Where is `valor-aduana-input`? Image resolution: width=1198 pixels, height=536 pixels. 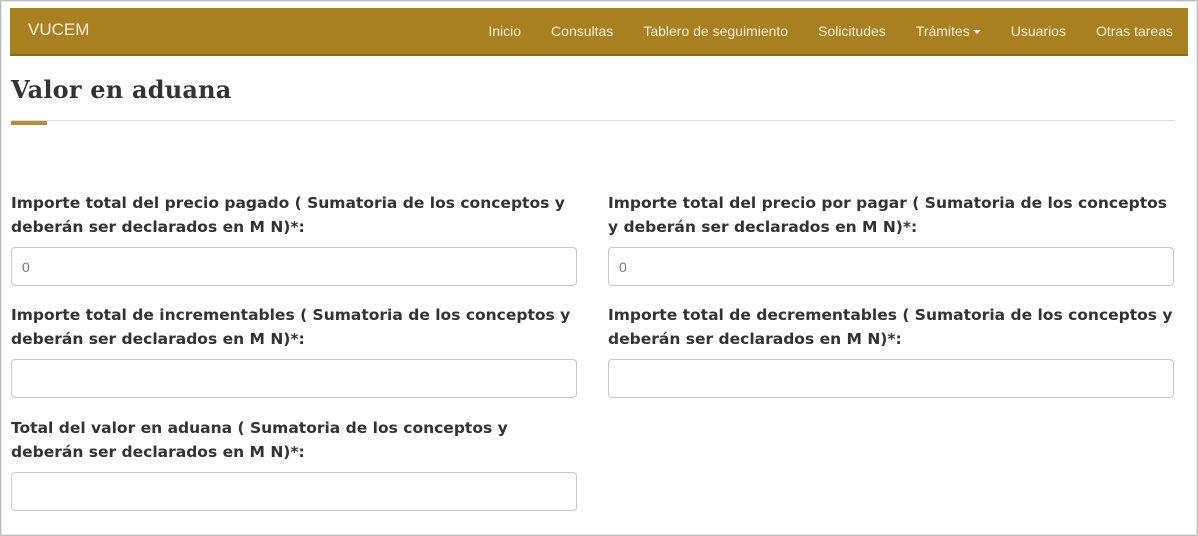
valor-aduana-input is located at coordinates (294, 491).